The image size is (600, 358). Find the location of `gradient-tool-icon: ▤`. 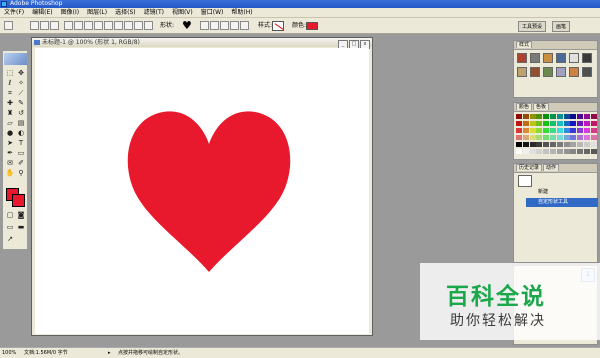

gradient-tool-icon: ▤ is located at coordinates (21, 123).